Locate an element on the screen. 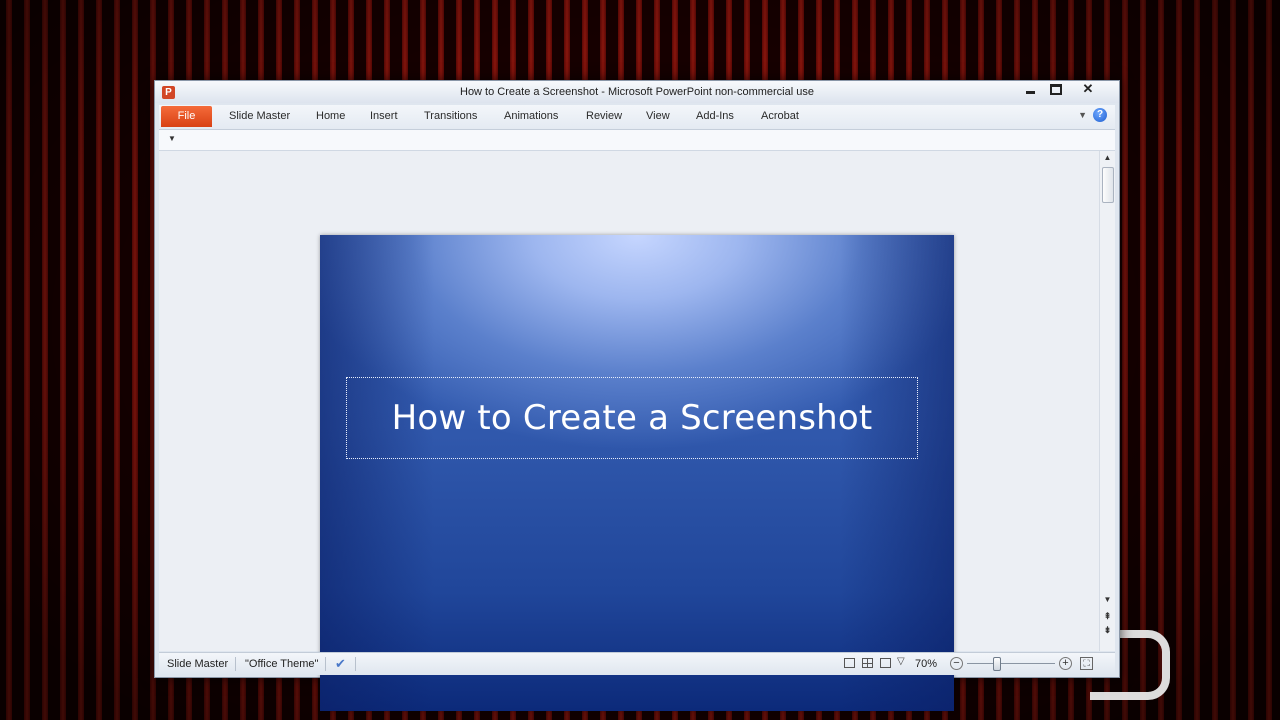  status-view-name: Slide Master is located at coordinates (198, 664).